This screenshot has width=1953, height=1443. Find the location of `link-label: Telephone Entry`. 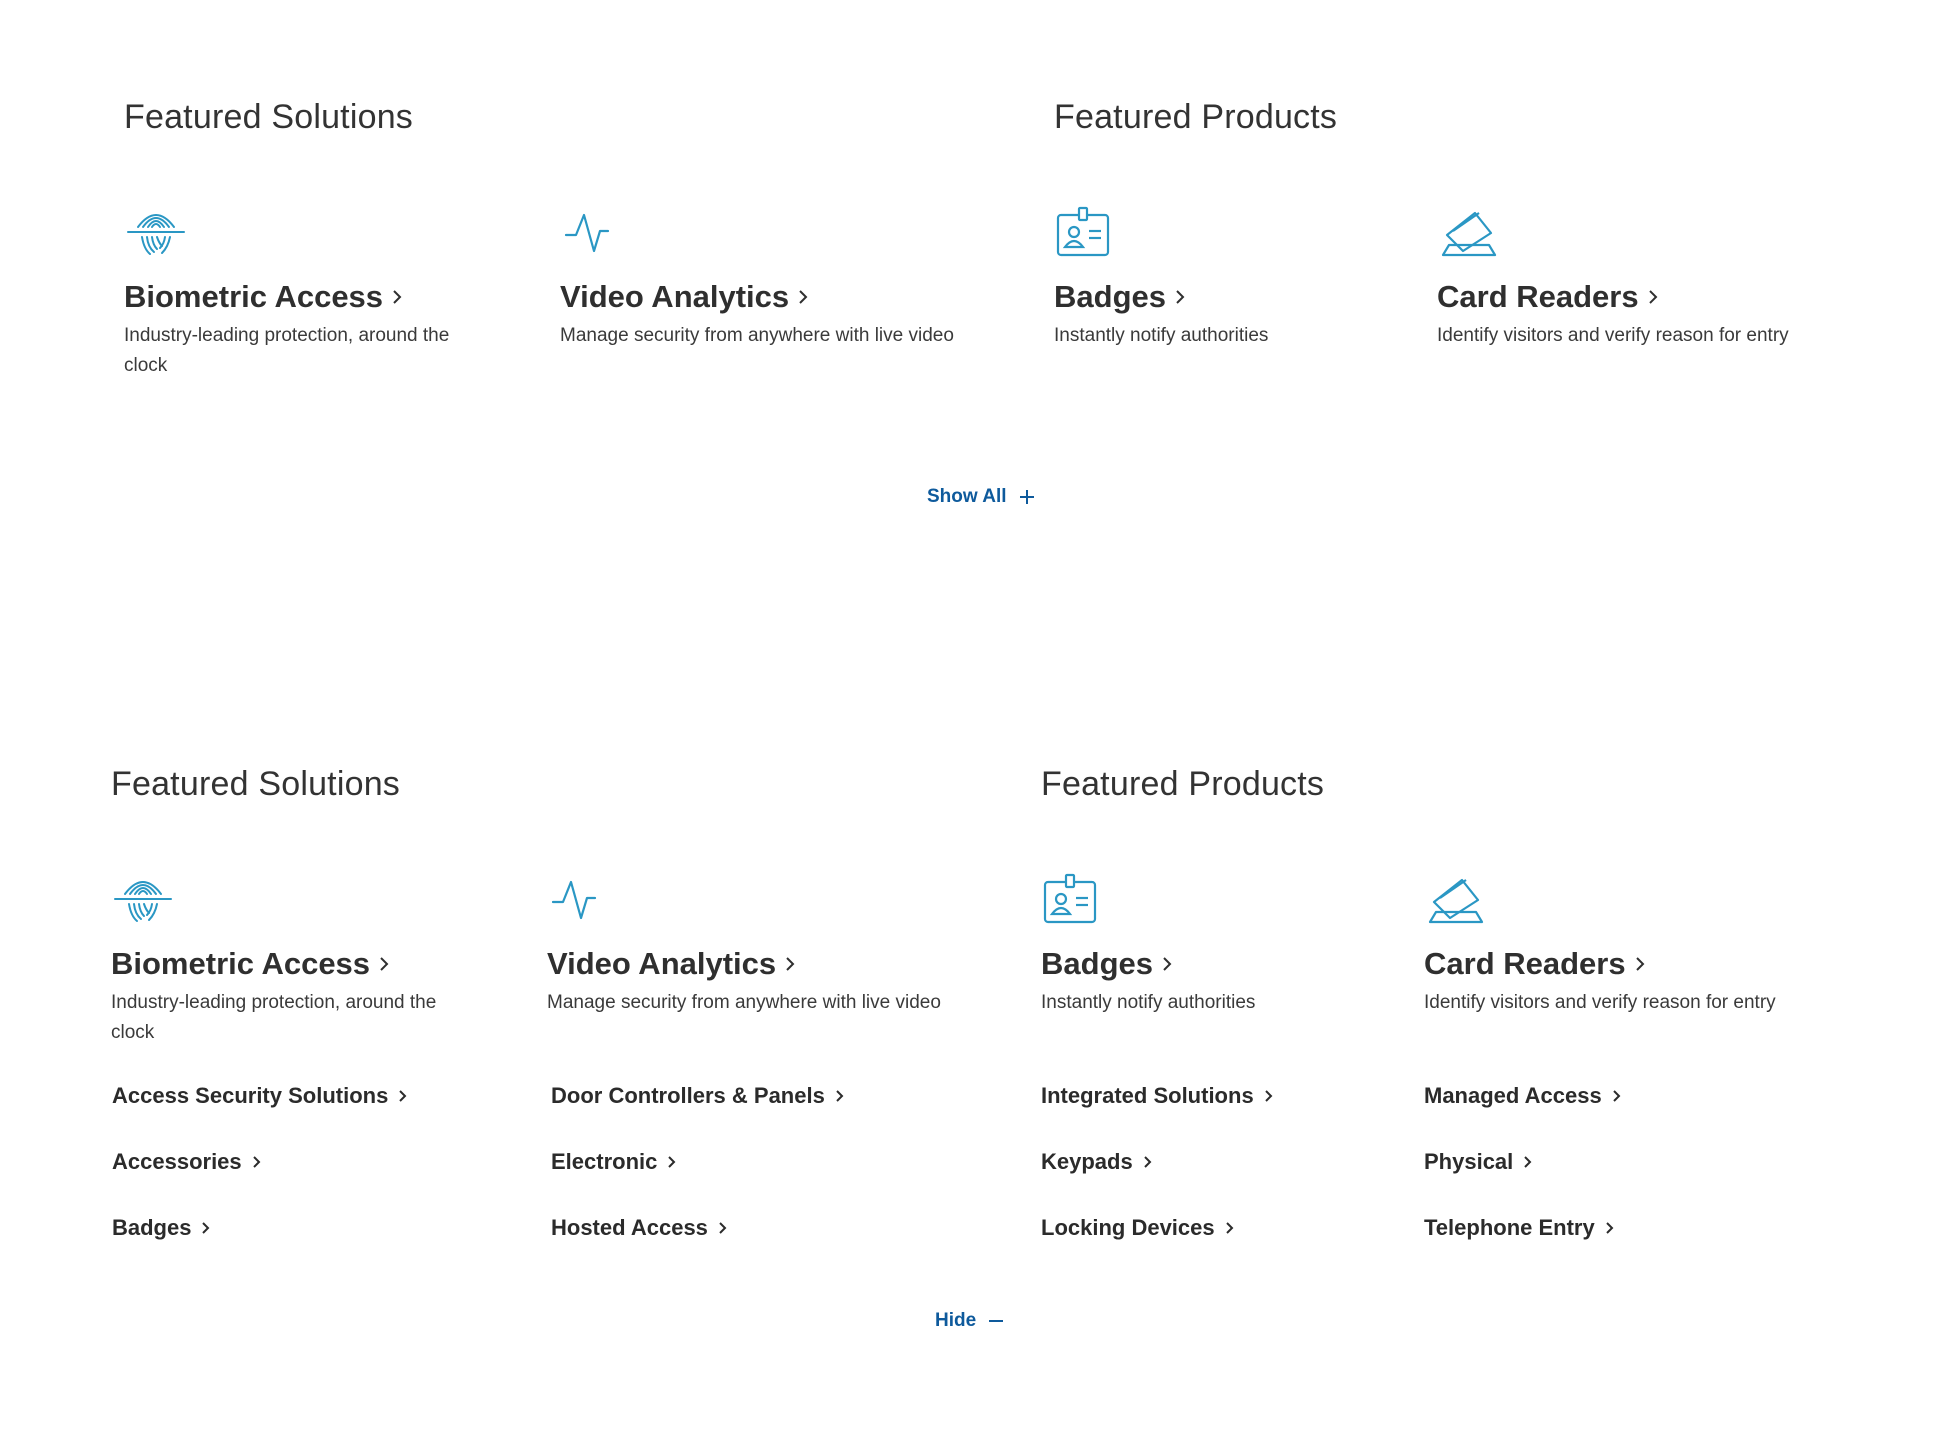

link-label: Telephone Entry is located at coordinates (1509, 1227).